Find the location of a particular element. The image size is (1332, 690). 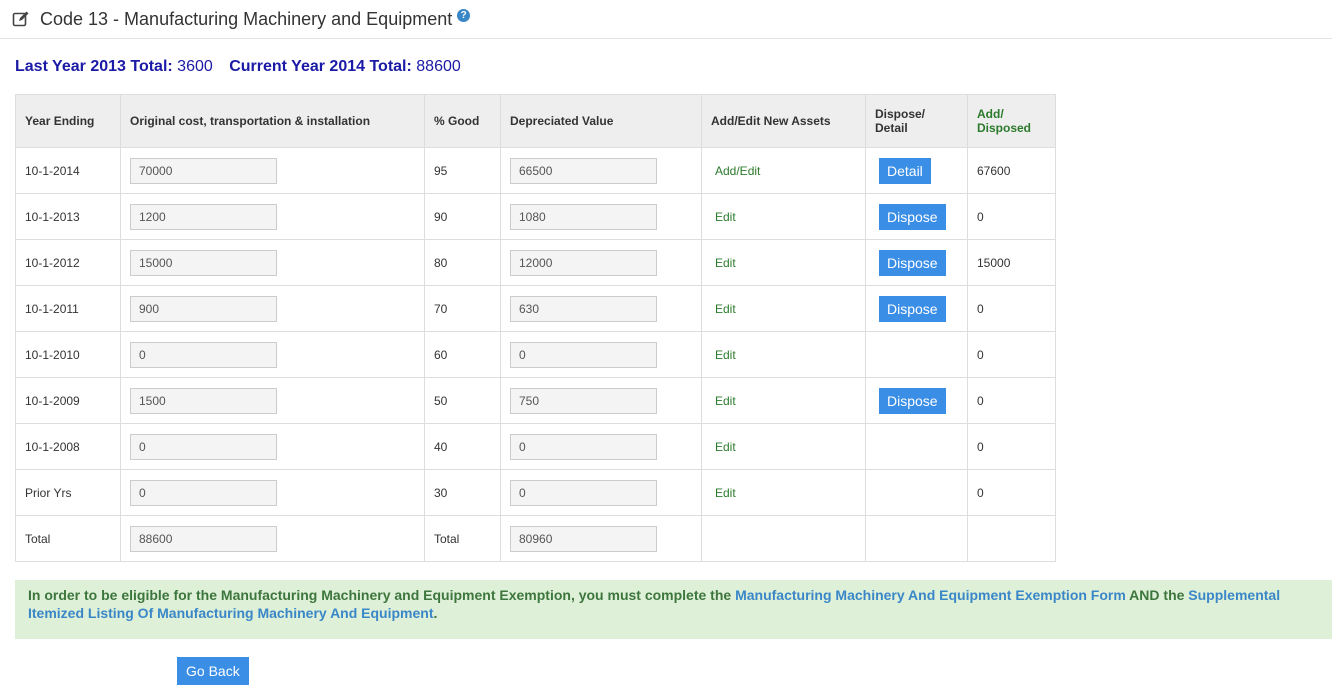

table-row: 10-1-2009 50 Edit Dispose 0 is located at coordinates (535, 400).